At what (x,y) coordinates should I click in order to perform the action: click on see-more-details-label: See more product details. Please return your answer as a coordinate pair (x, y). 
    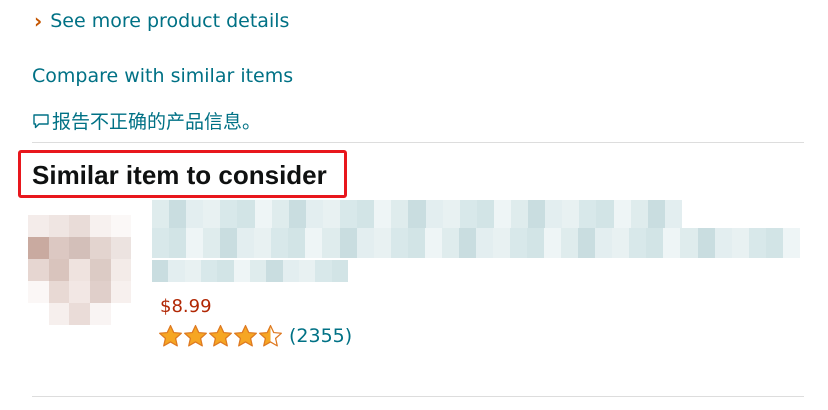
    Looking at the image, I should click on (170, 21).